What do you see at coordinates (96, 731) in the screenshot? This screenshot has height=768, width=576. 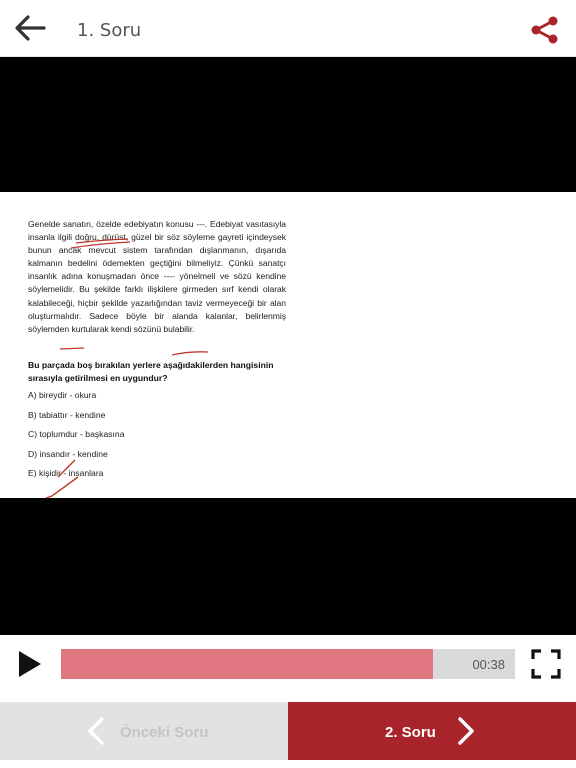 I see `chevron-left-icon` at bounding box center [96, 731].